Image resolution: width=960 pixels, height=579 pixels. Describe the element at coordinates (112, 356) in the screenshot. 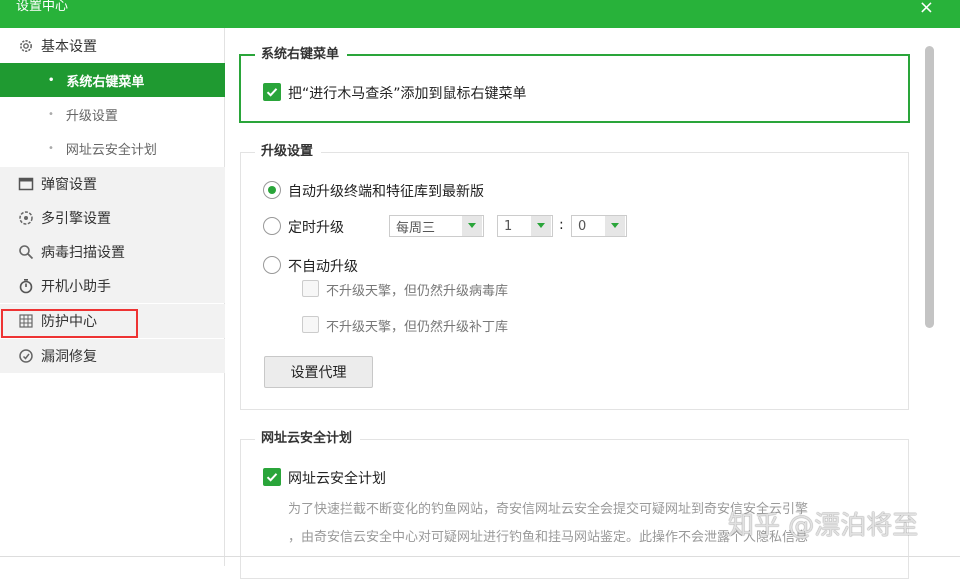

I see `sidebar-item-vuln-fix: 漏洞修复` at that location.